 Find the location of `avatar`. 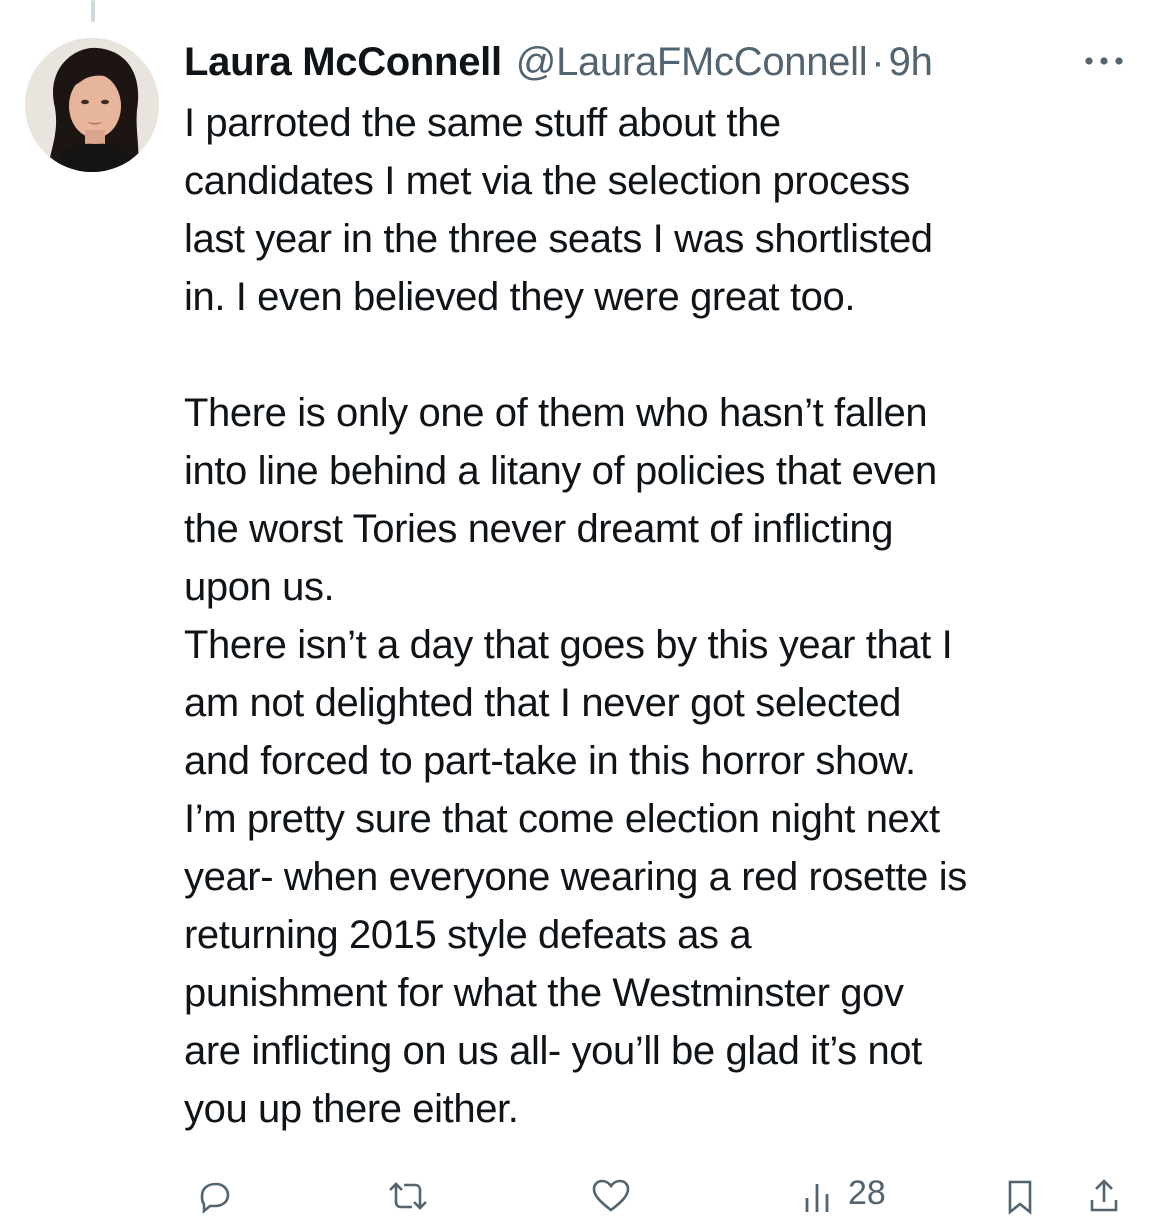

avatar is located at coordinates (92, 105).